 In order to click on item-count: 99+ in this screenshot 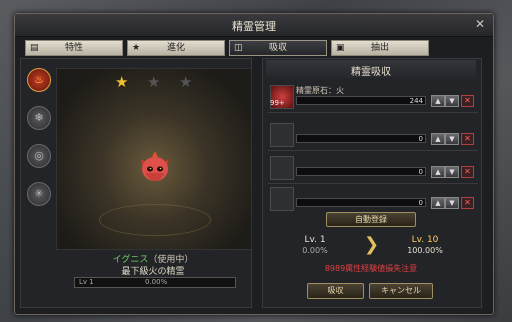, I will do `click(277, 103)`.